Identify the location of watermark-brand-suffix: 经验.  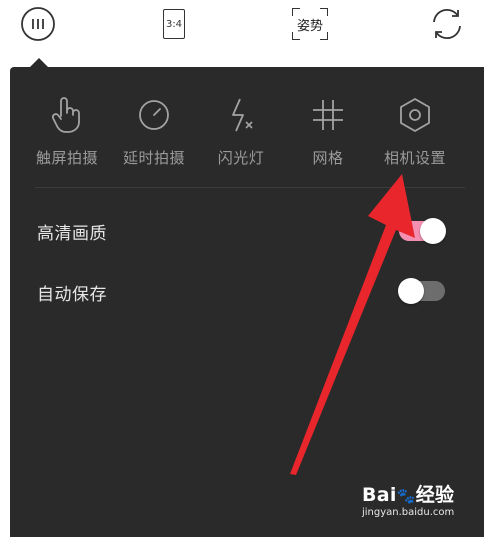
(435, 495).